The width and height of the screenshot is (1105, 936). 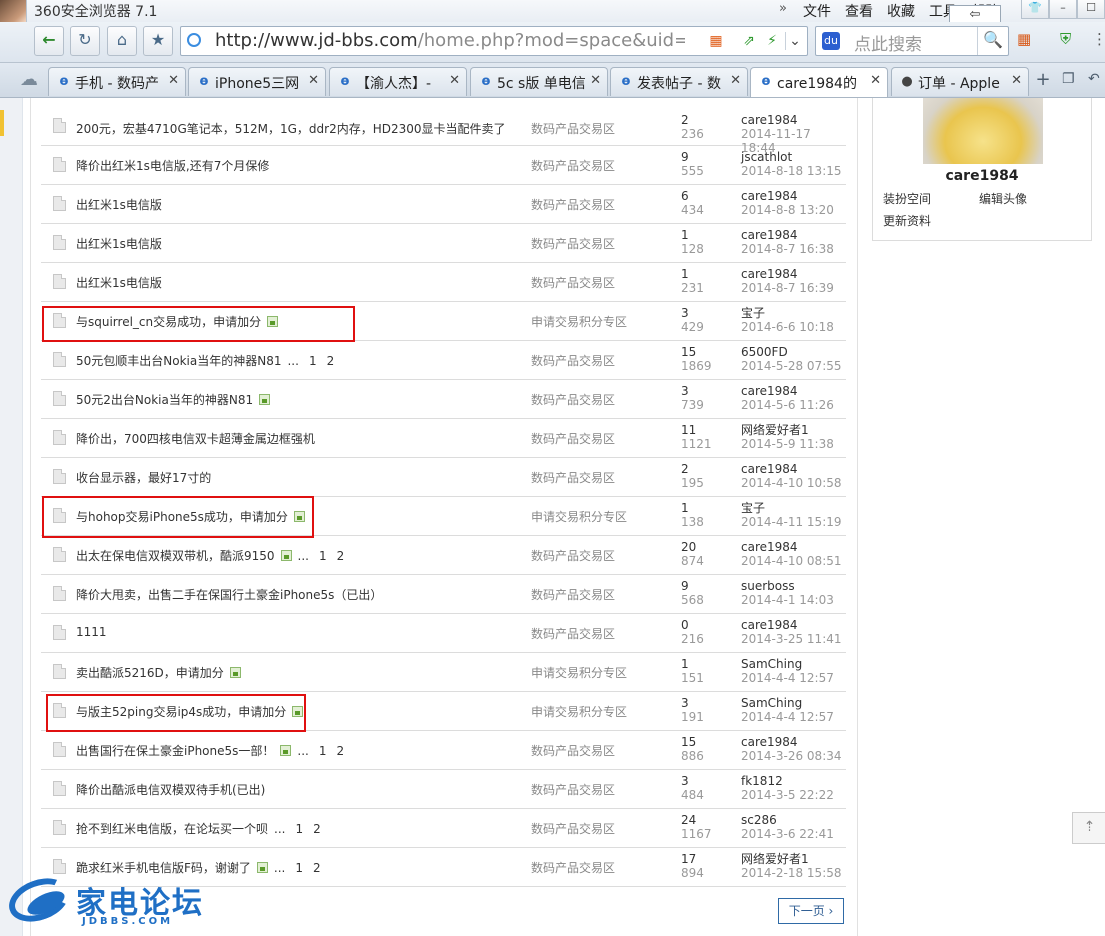 I want to click on undo-close-icon: ↶, so click(x=1094, y=79).